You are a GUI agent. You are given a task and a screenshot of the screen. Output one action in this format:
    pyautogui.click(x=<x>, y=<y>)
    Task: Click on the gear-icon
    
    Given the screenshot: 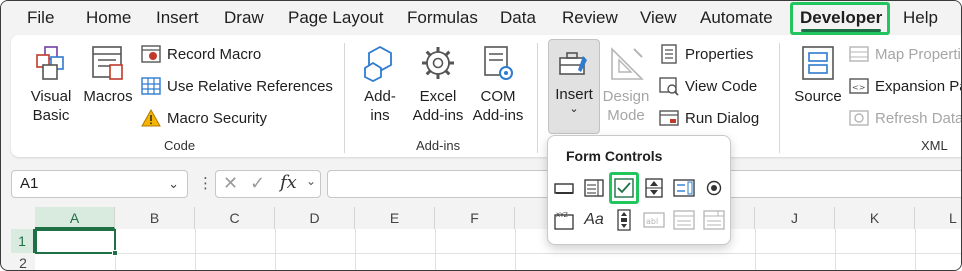 What is the action you would take?
    pyautogui.click(x=438, y=63)
    